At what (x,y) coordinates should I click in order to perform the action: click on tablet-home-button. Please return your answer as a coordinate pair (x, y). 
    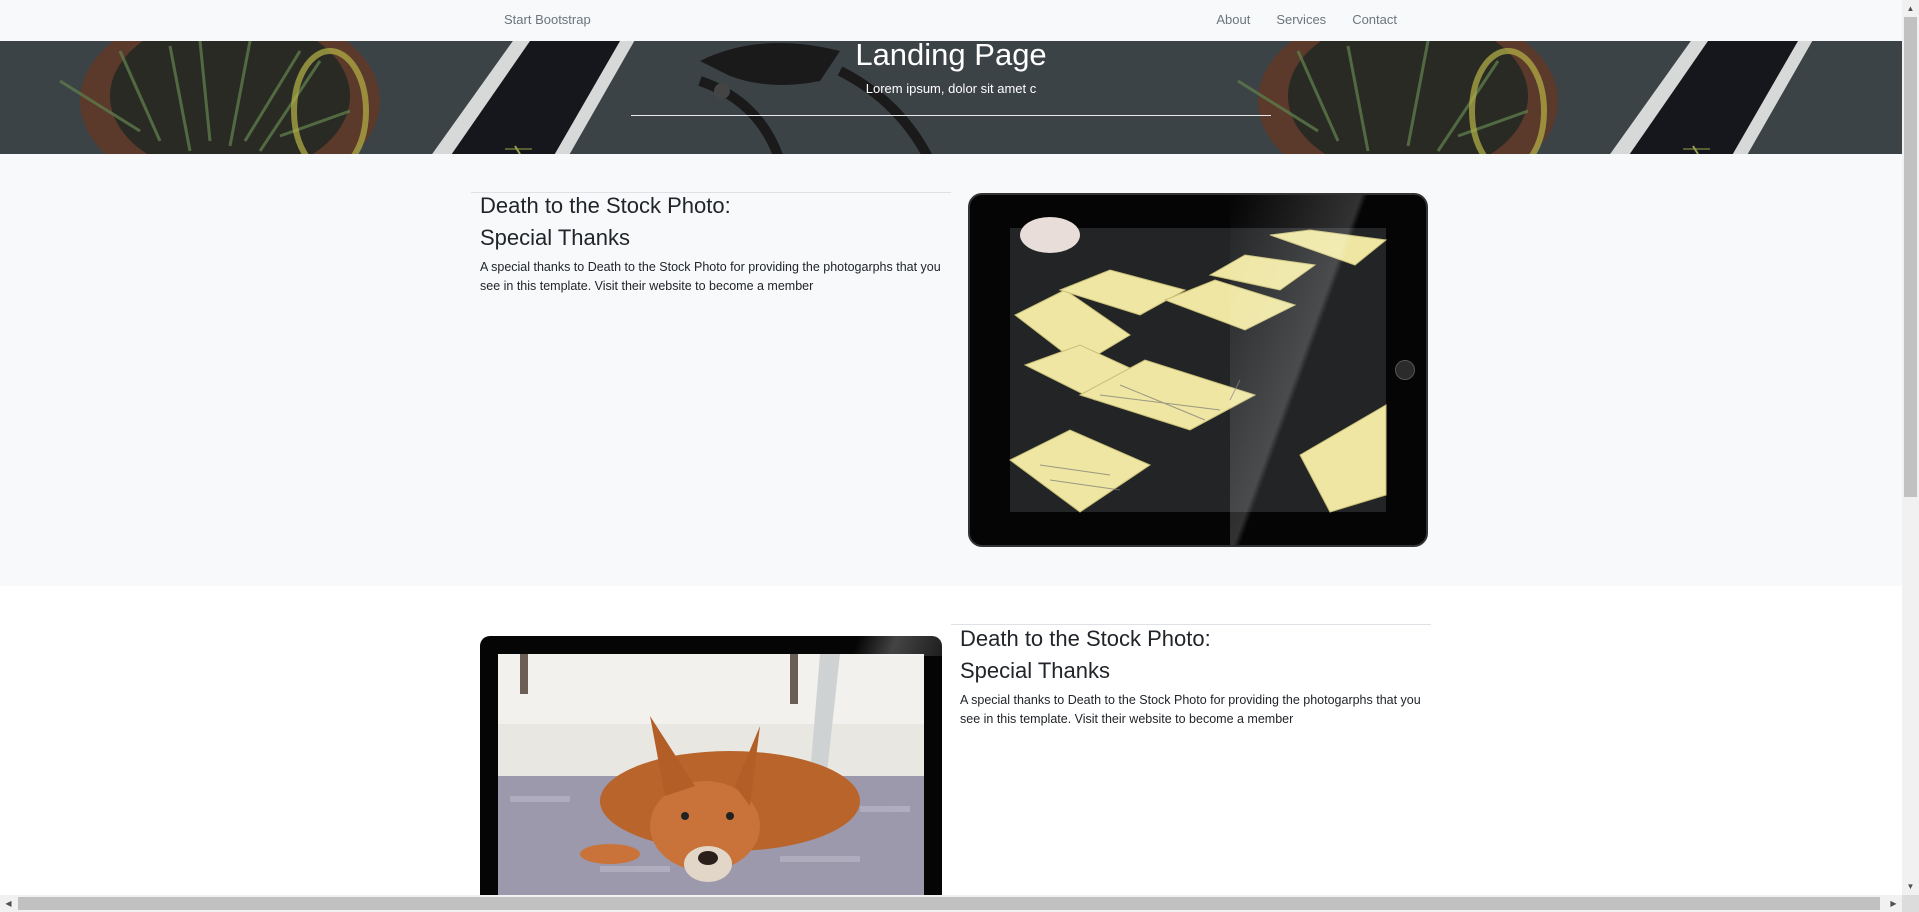
    Looking at the image, I should click on (1405, 370).